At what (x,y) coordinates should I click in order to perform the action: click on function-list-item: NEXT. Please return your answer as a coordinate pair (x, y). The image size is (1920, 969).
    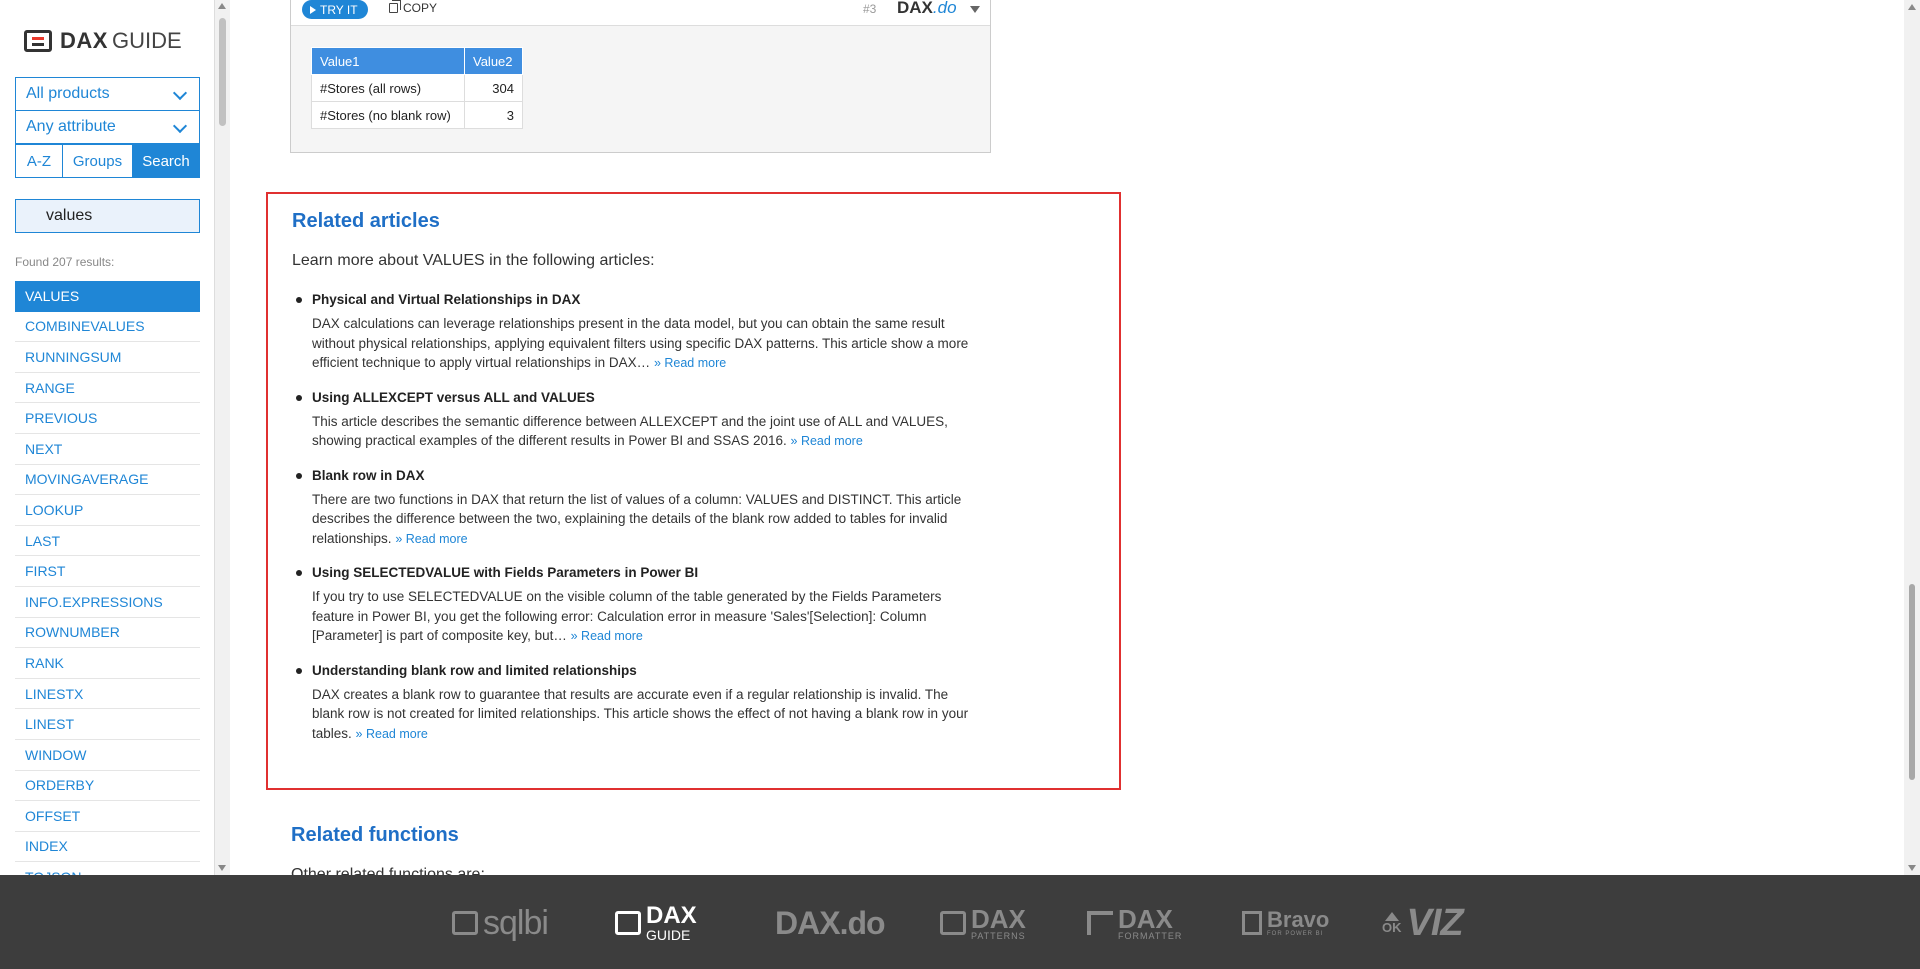
    Looking at the image, I should click on (107, 449).